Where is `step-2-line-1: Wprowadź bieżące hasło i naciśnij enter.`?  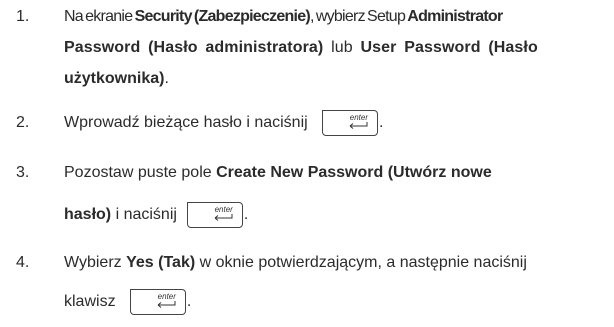 step-2-line-1: Wprowadź bieżące hasło i naciśnij enter. is located at coordinates (223, 123).